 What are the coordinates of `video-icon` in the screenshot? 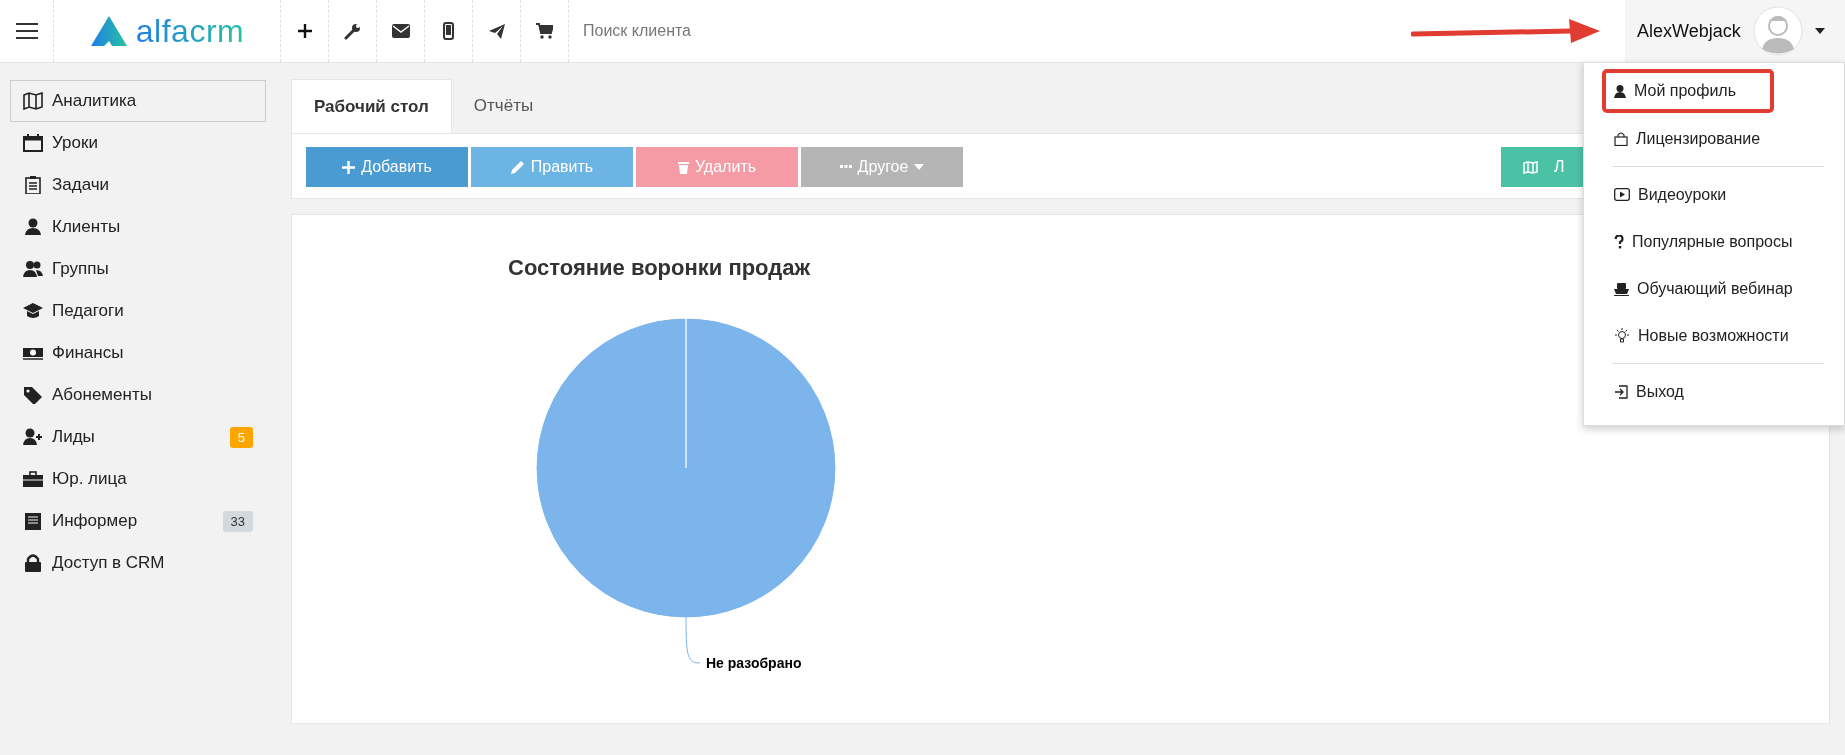 It's located at (1622, 194).